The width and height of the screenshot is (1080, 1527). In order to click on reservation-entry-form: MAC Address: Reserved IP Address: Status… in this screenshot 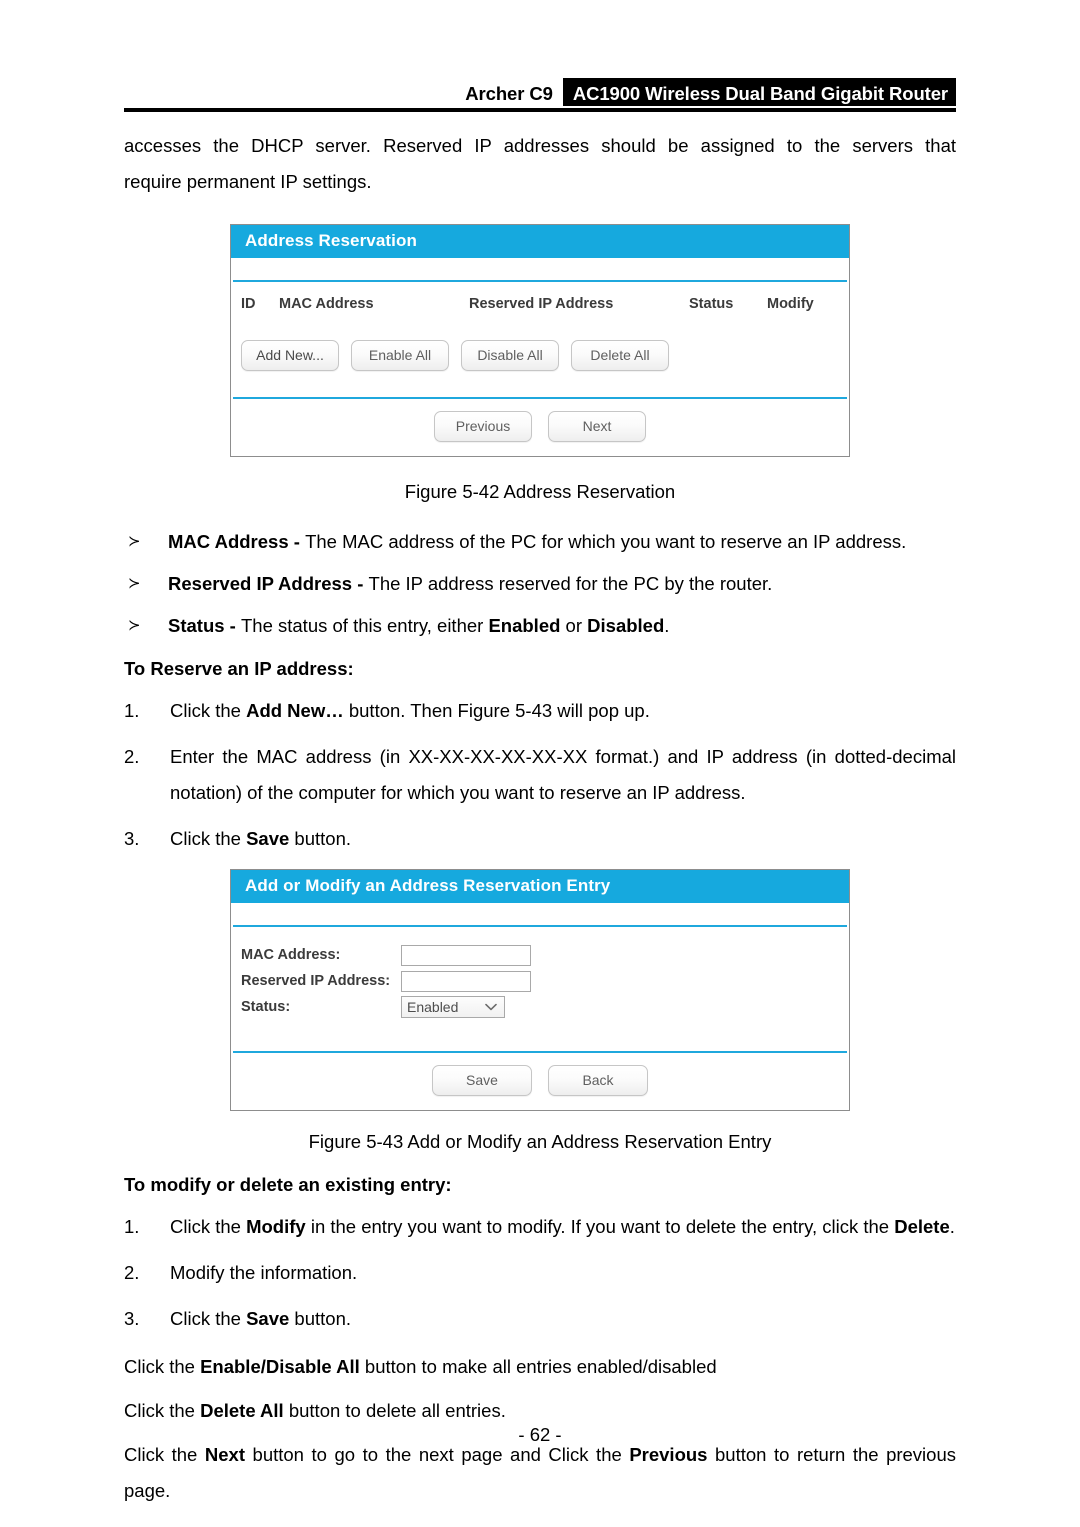, I will do `click(540, 973)`.